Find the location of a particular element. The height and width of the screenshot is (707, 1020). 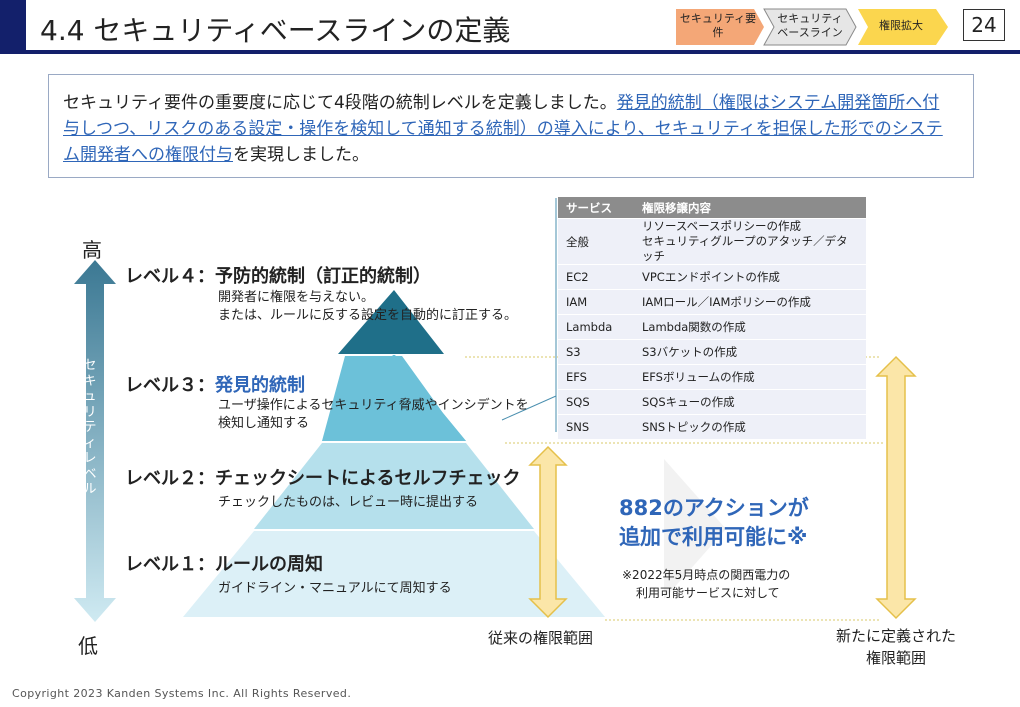

security-level-axis-label: セキュリティレベル is located at coordinates (90, 427).